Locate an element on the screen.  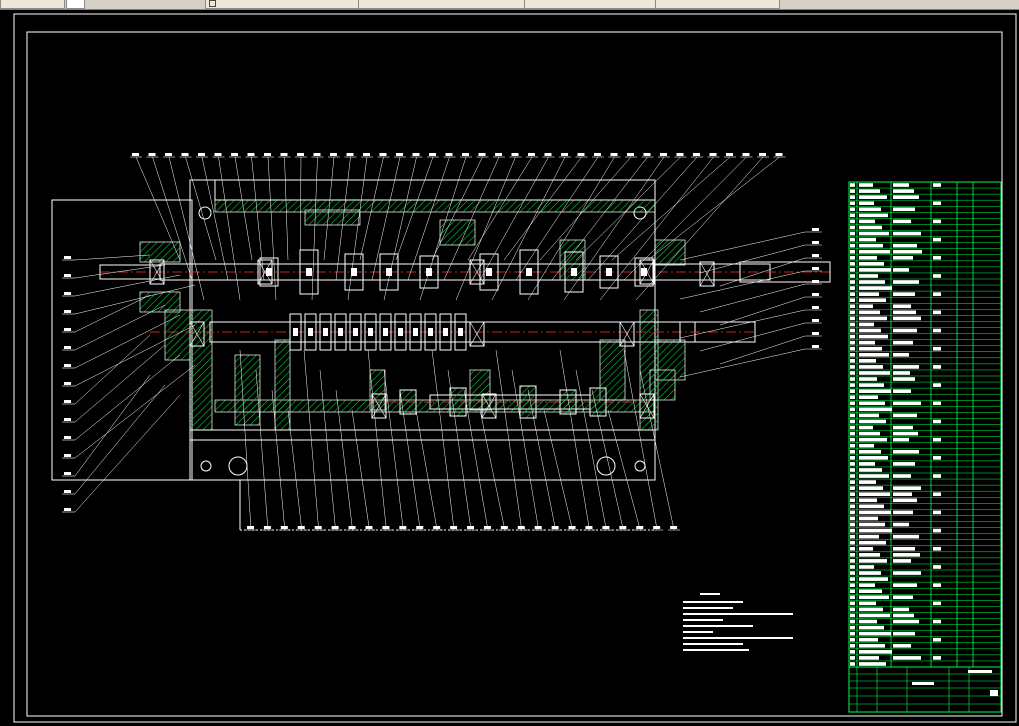
title-text is located at coordinates (994, 693).